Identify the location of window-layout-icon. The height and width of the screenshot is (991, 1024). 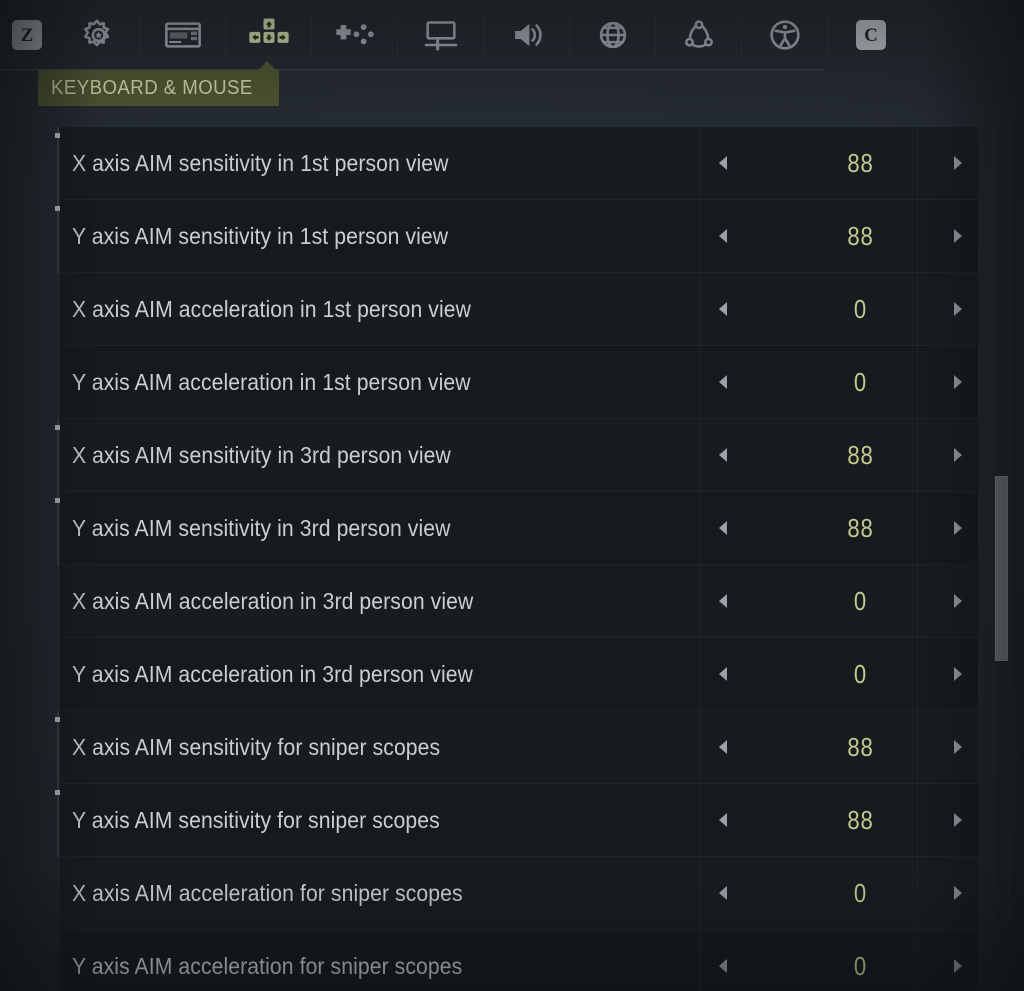
(183, 35).